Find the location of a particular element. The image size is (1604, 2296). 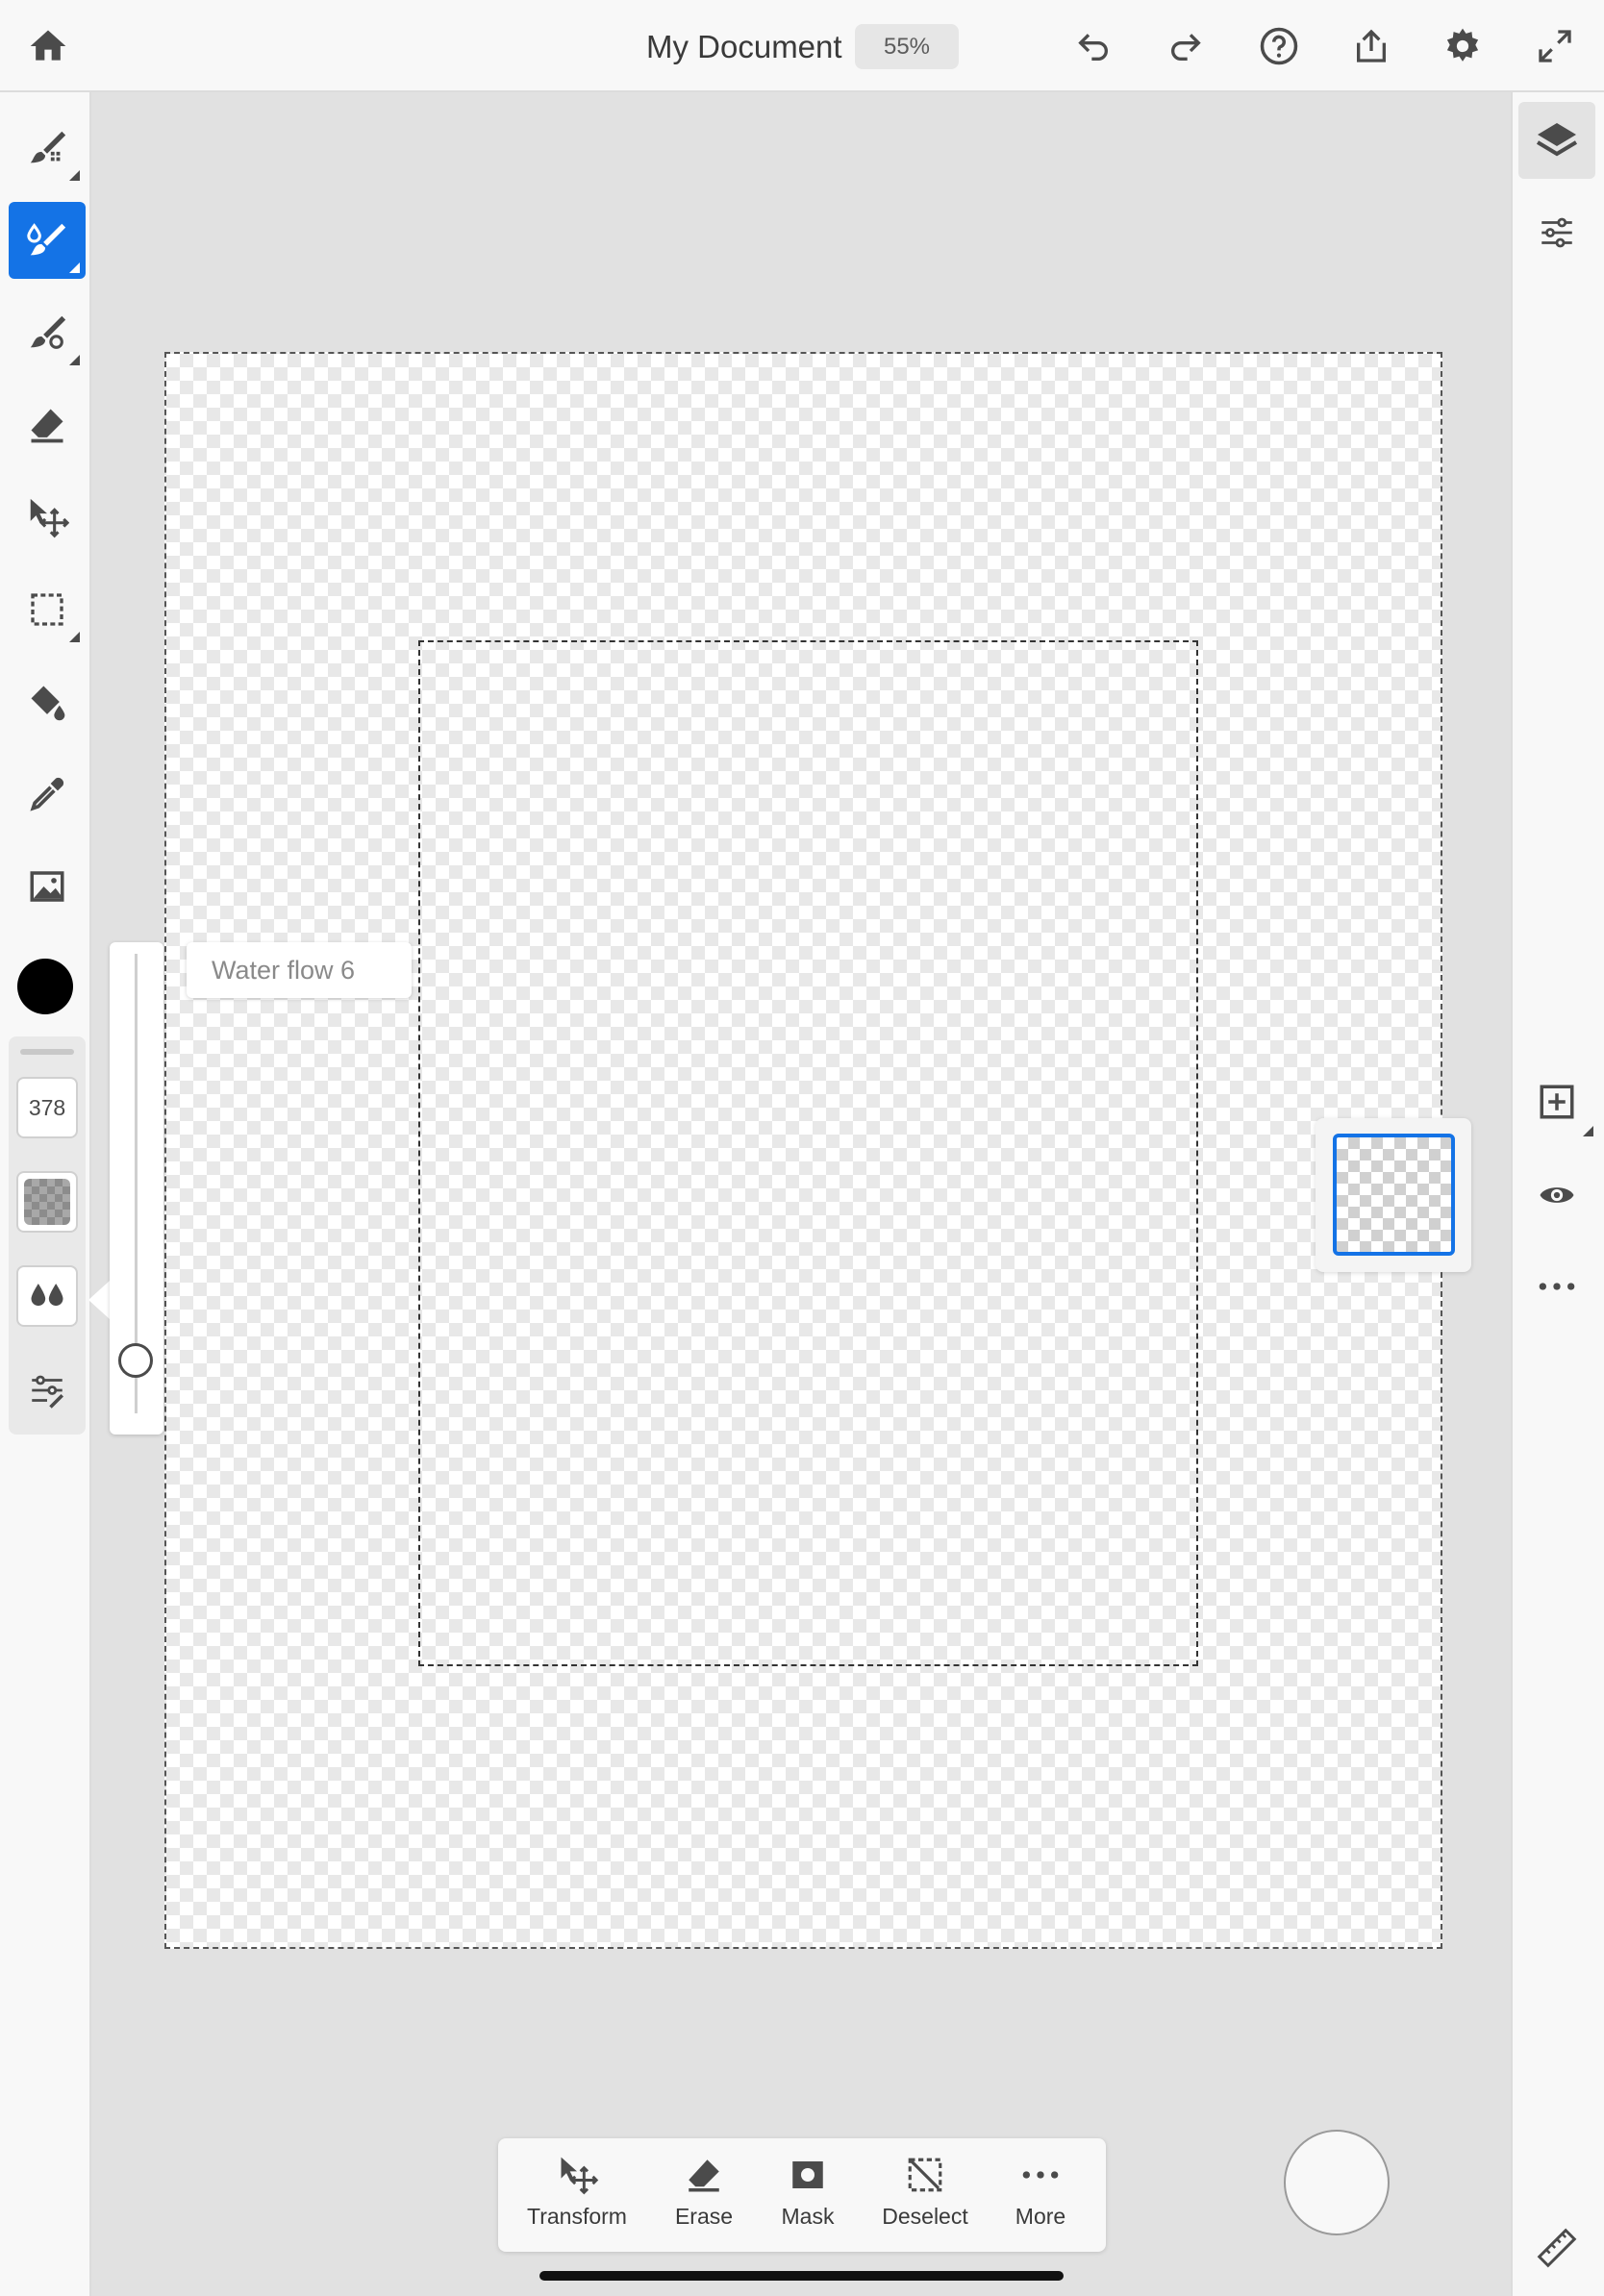

layer-properties-button is located at coordinates (1556, 232).